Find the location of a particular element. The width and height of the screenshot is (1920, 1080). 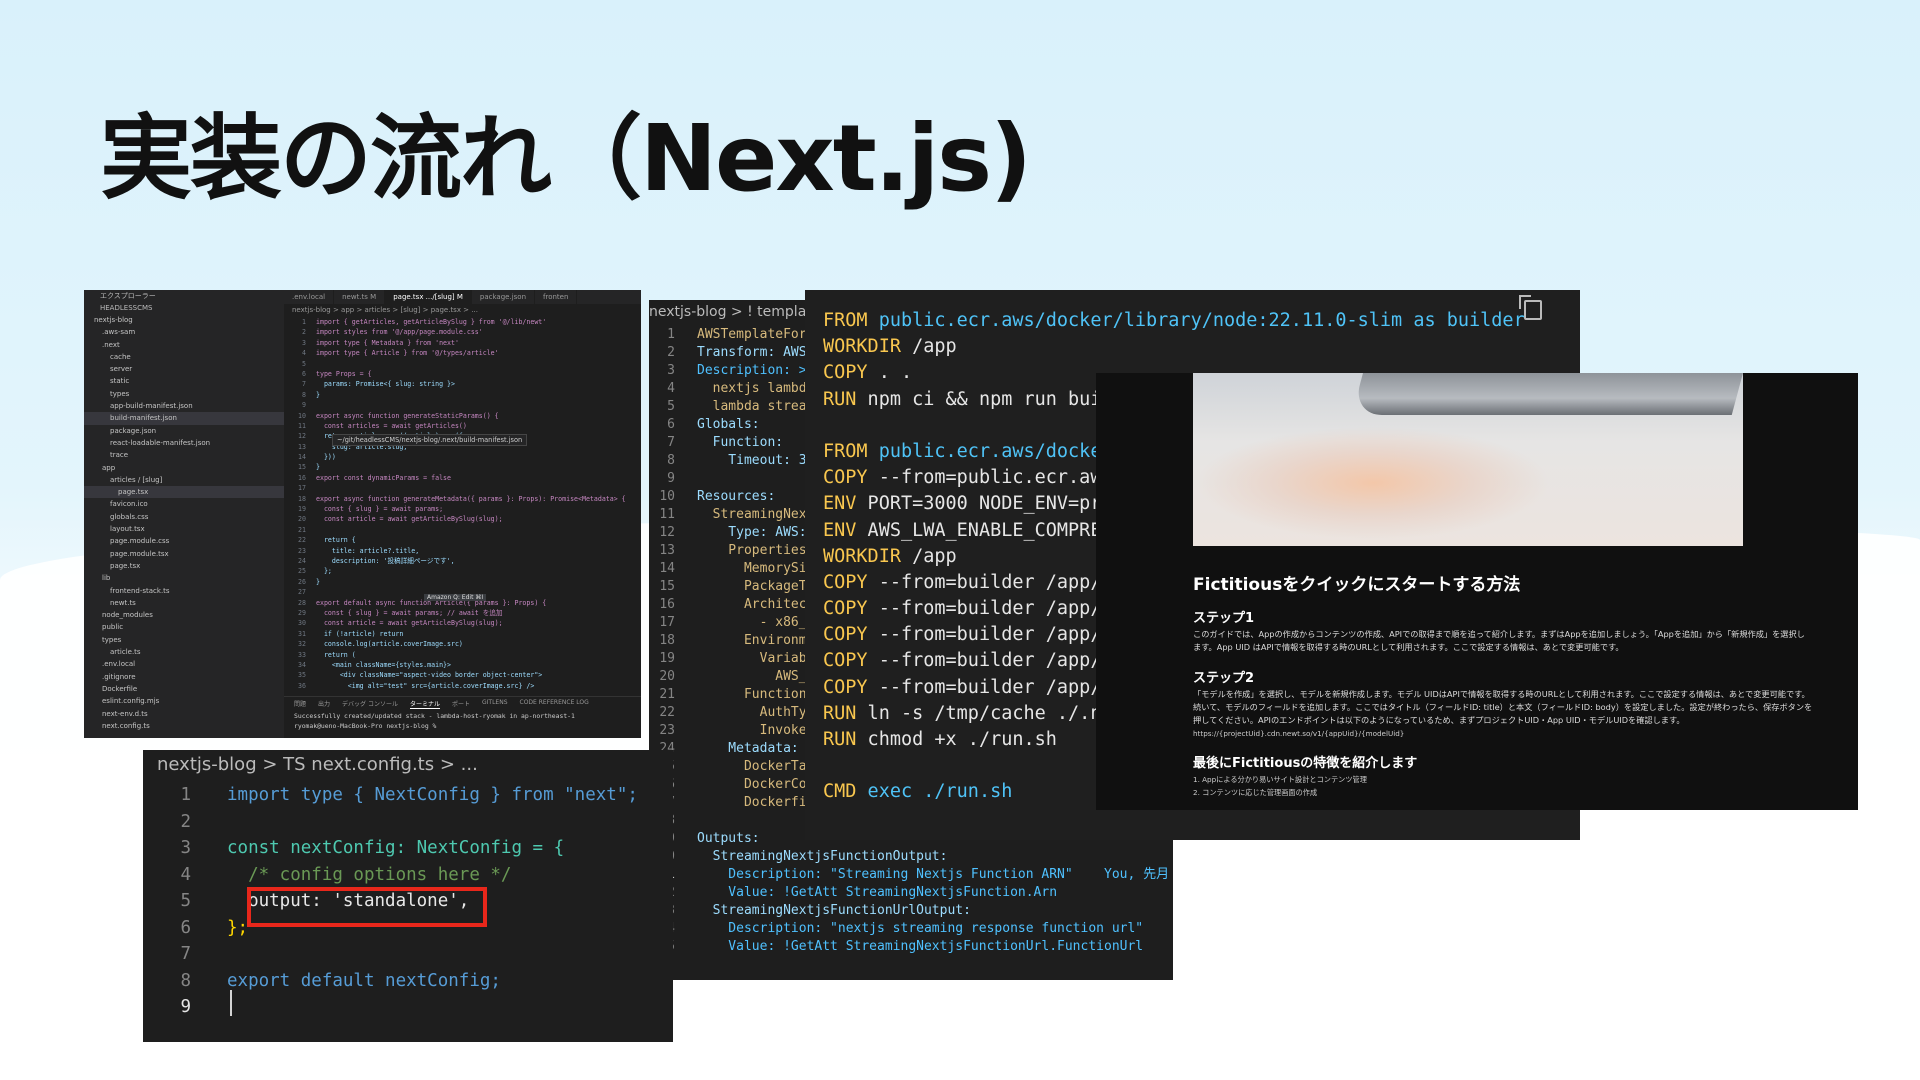

tree-item: next-env.d.ts is located at coordinates (184, 714).